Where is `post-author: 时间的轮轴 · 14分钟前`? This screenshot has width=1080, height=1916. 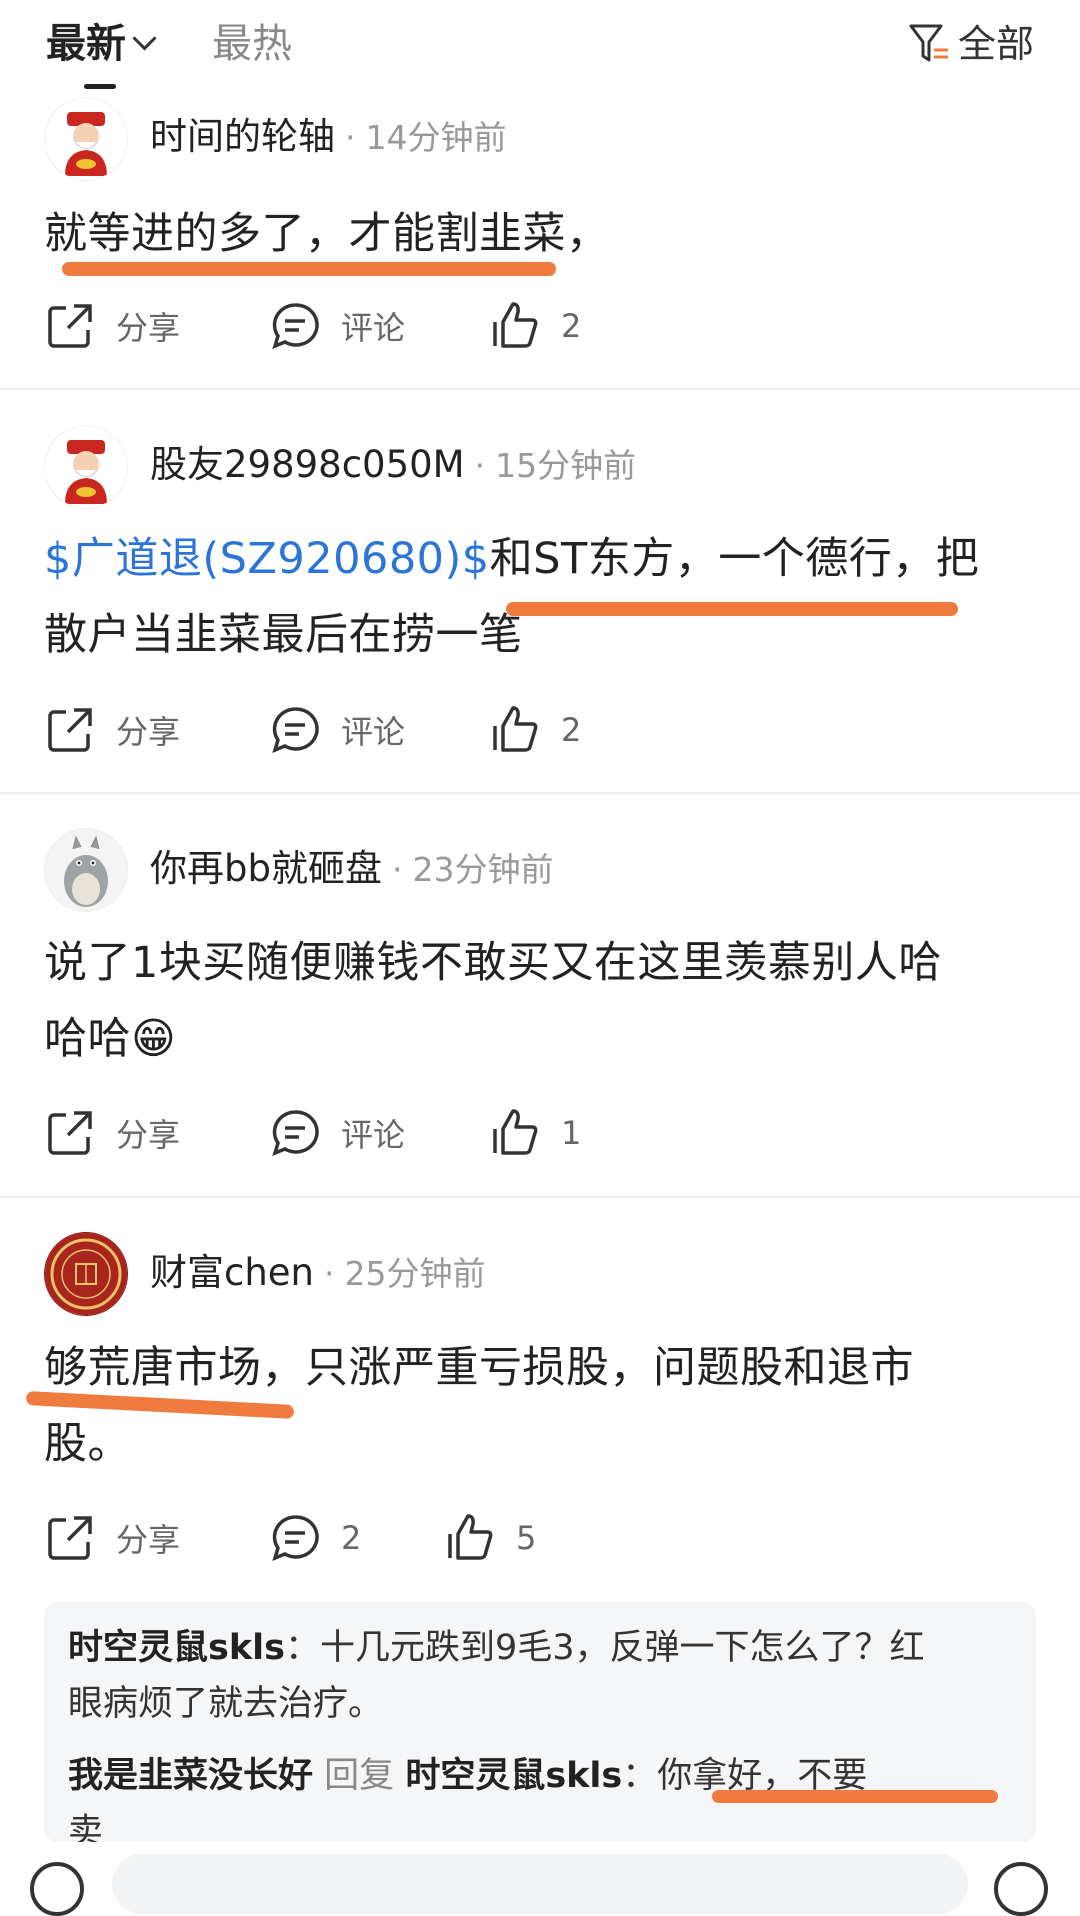
post-author: 时间的轮轴 · 14分钟前 is located at coordinates (328, 137).